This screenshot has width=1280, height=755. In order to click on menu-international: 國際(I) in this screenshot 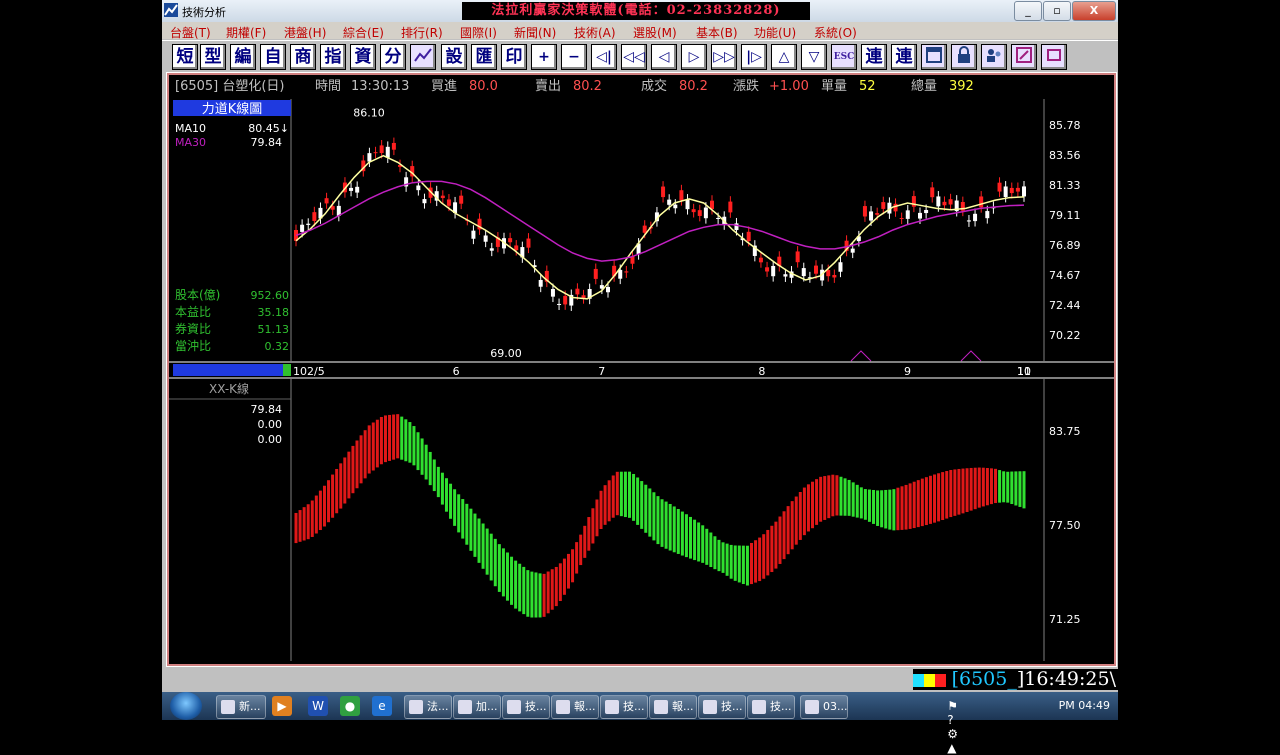, I will do `click(478, 32)`.